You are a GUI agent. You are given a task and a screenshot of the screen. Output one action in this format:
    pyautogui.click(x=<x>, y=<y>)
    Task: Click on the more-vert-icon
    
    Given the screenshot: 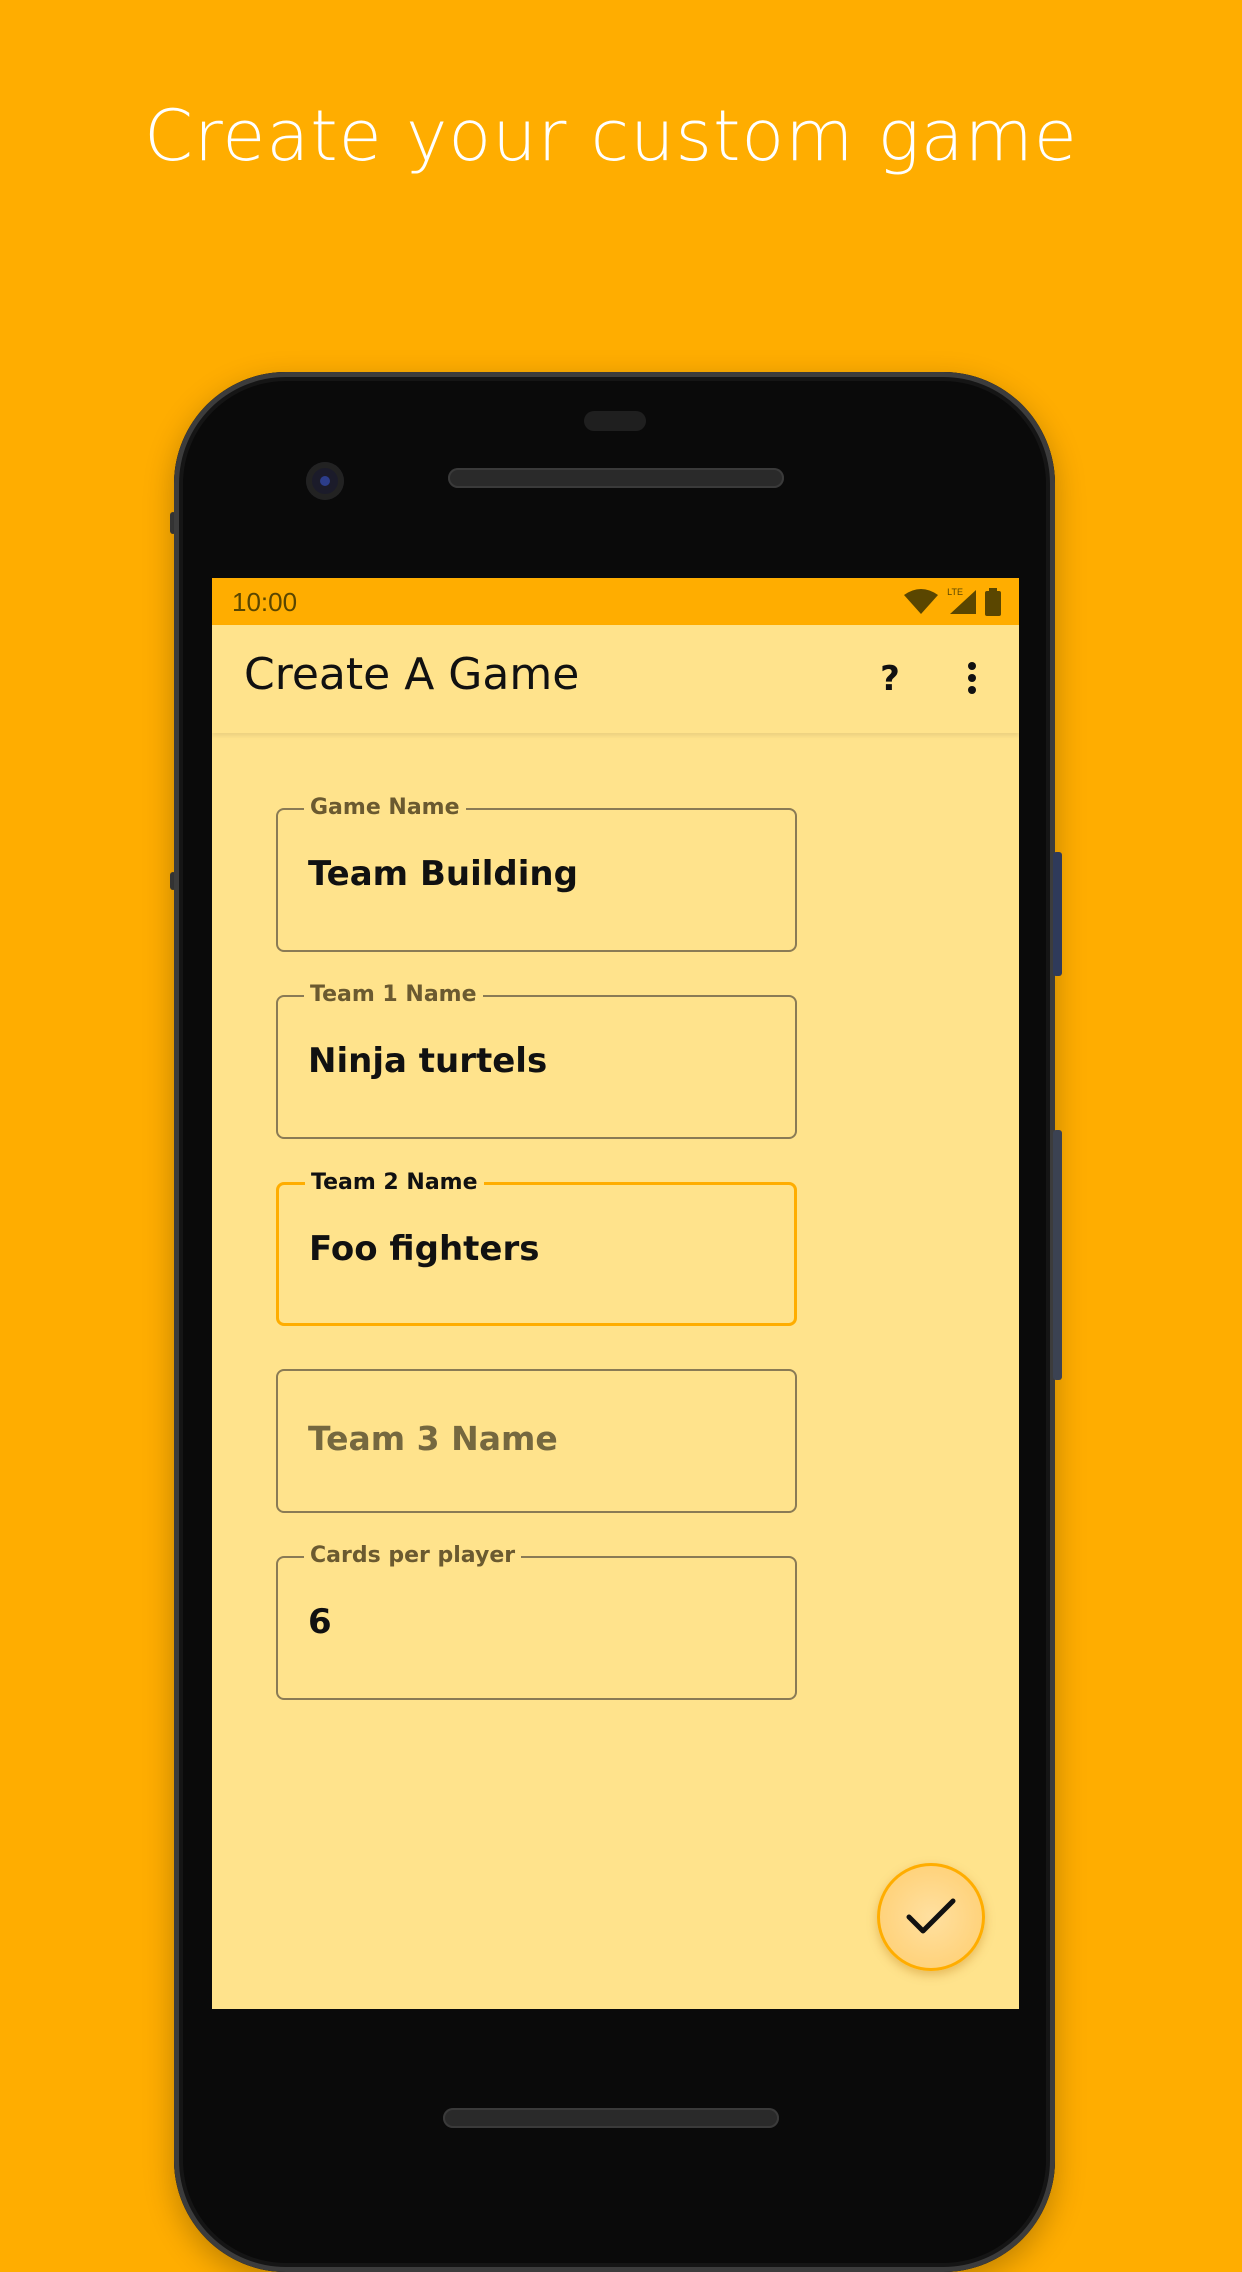 What is the action you would take?
    pyautogui.click(x=972, y=678)
    